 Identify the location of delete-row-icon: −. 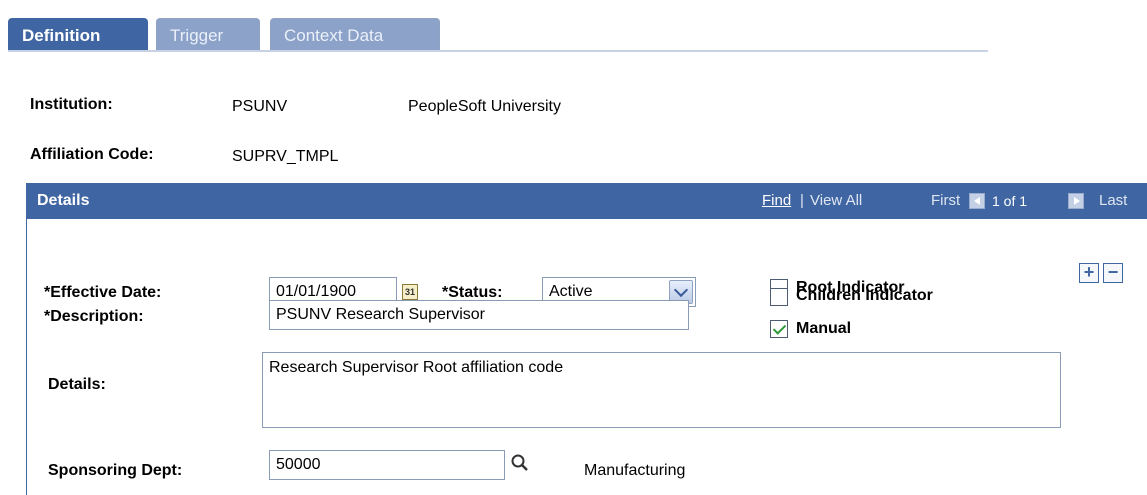
(1113, 273).